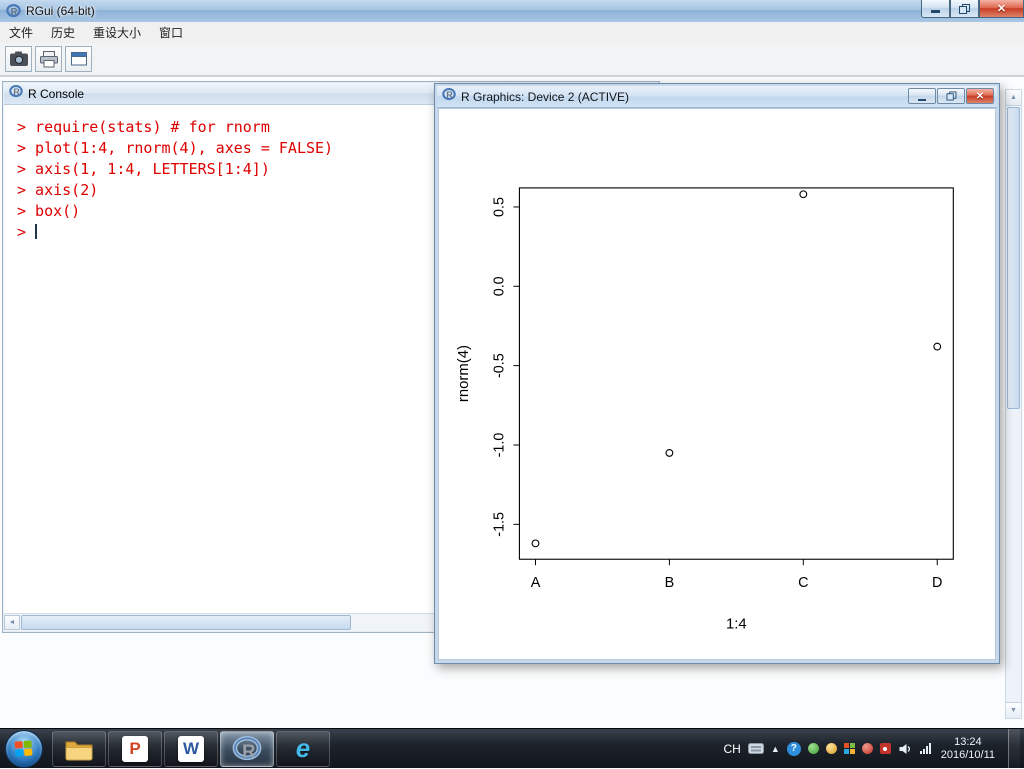 The width and height of the screenshot is (1024, 769). Describe the element at coordinates (545, 96) in the screenshot. I see `graphics-title: R Graphics: Device 2 (ACTIVE)` at that location.